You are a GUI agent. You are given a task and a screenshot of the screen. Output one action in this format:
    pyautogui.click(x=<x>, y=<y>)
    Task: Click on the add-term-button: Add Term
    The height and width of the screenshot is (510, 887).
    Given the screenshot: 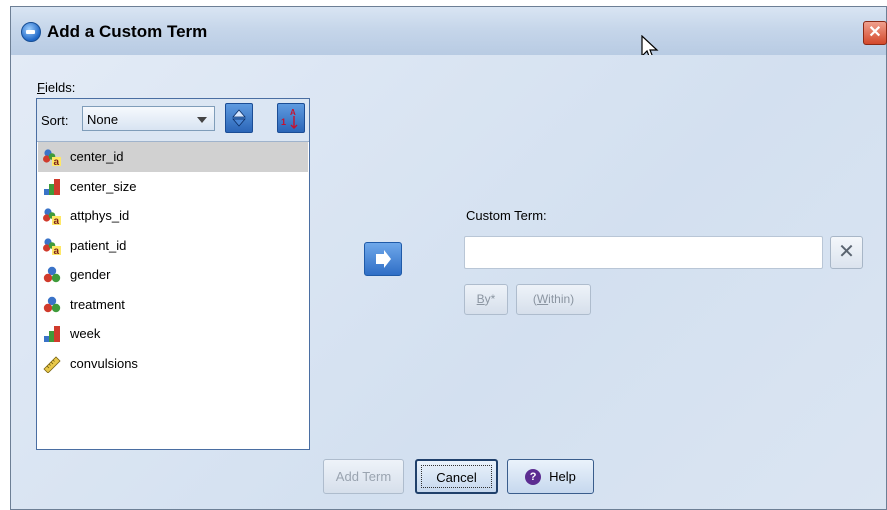 What is the action you would take?
    pyautogui.click(x=363, y=476)
    